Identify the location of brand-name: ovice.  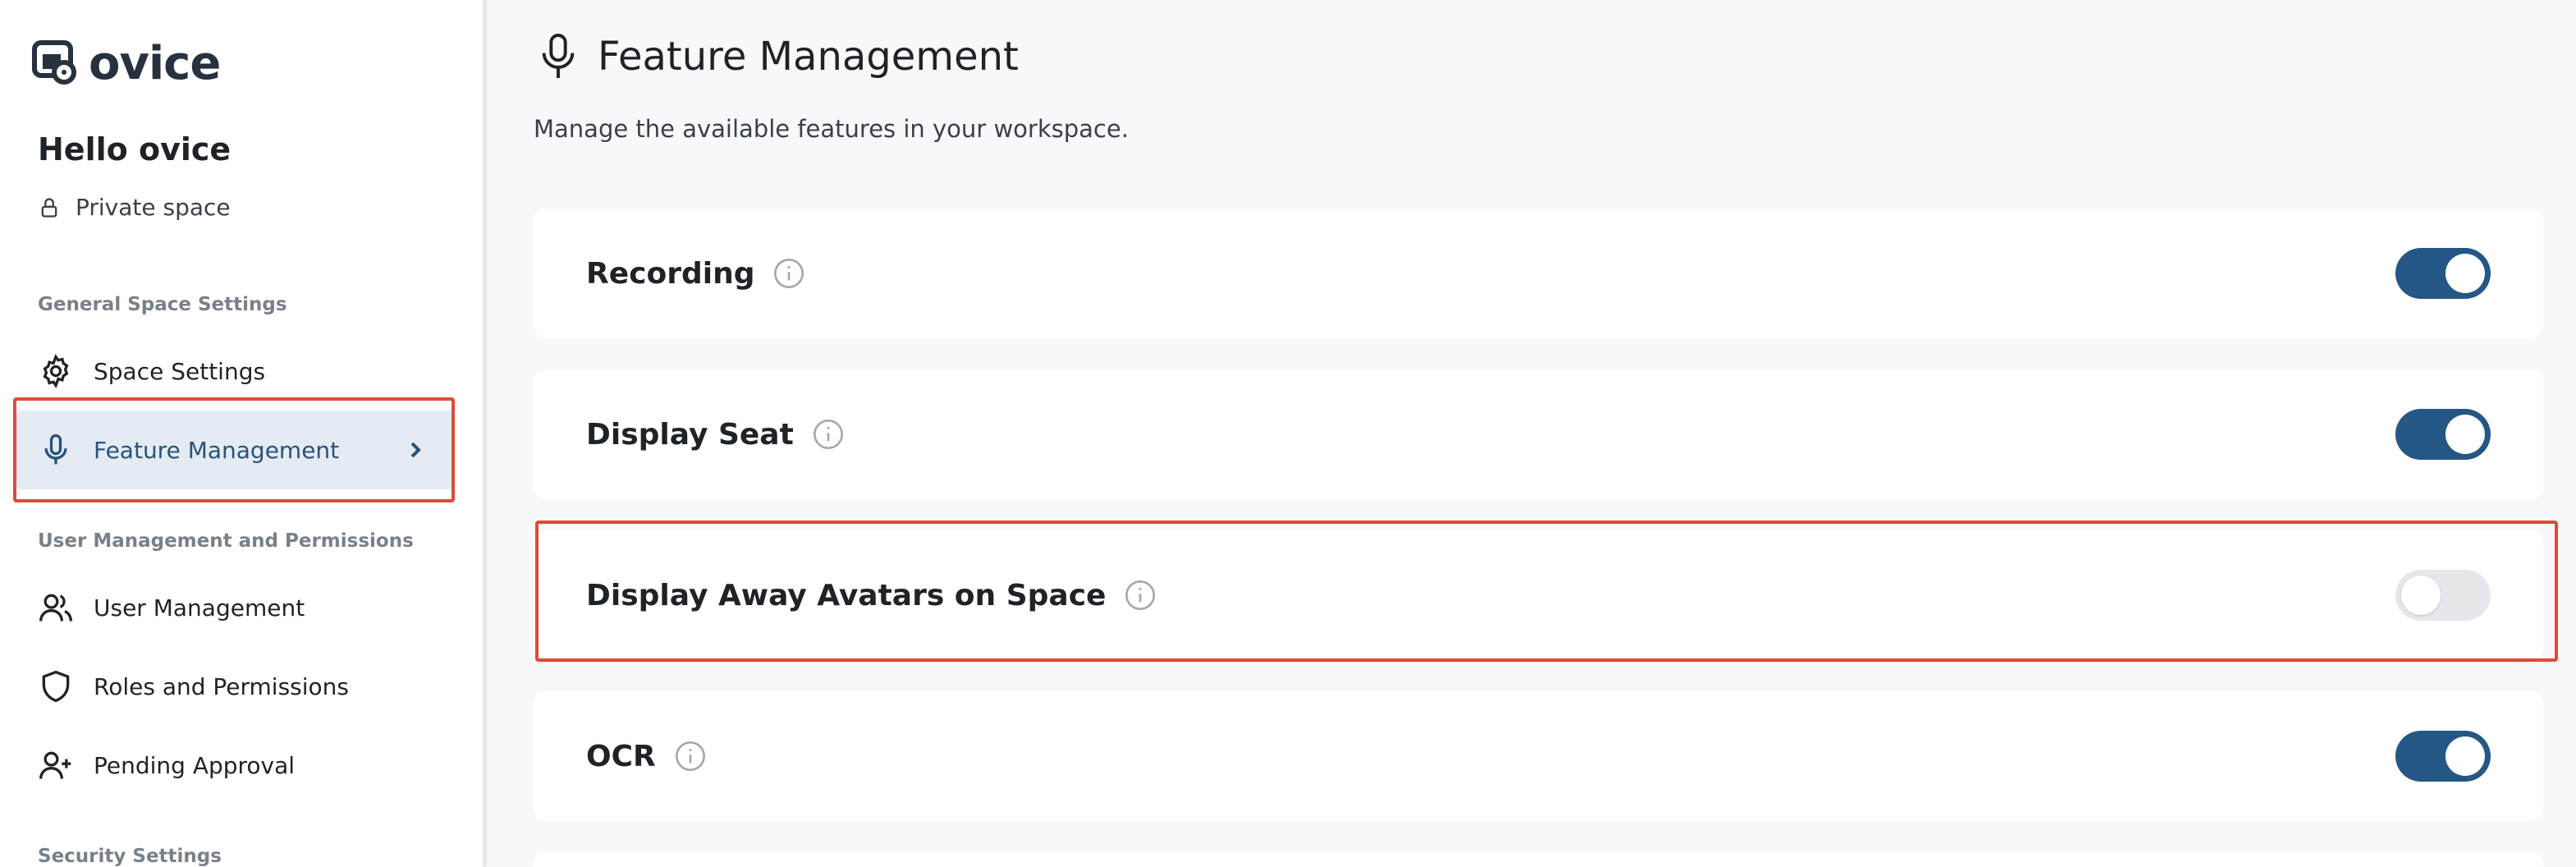
(155, 63).